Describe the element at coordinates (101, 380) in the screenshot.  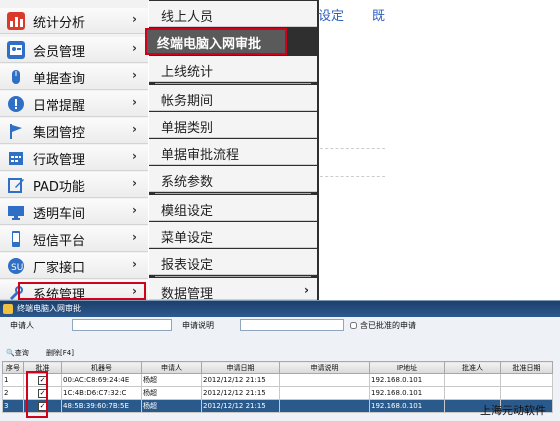
I see `cell-machine: 00:AC:C8:69:24:4E` at that location.